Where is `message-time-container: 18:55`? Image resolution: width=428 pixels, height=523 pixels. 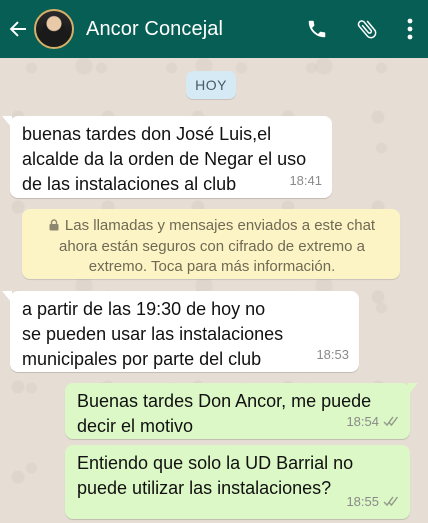
message-time-container: 18:55 is located at coordinates (373, 501).